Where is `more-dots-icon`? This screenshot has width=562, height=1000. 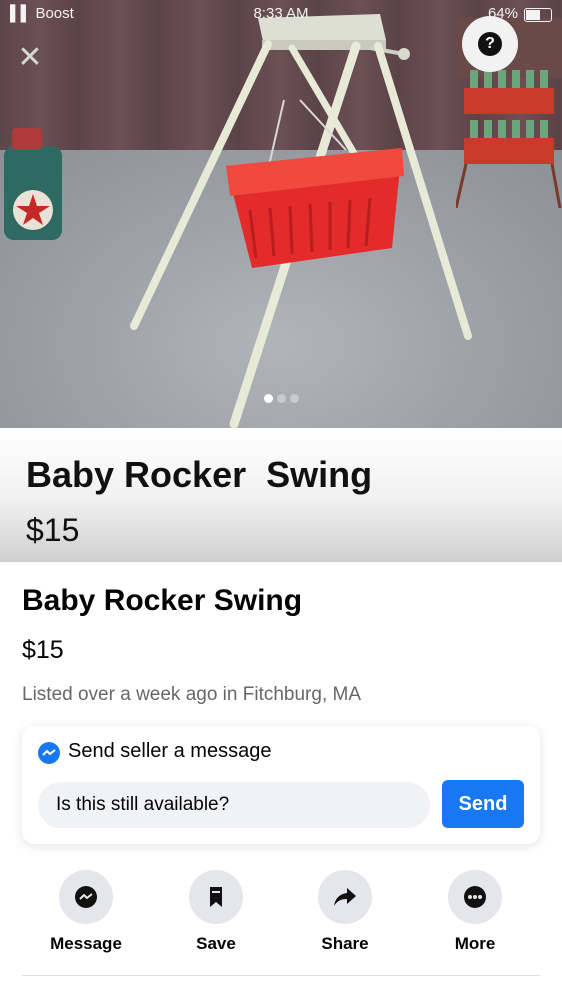 more-dots-icon is located at coordinates (475, 897).